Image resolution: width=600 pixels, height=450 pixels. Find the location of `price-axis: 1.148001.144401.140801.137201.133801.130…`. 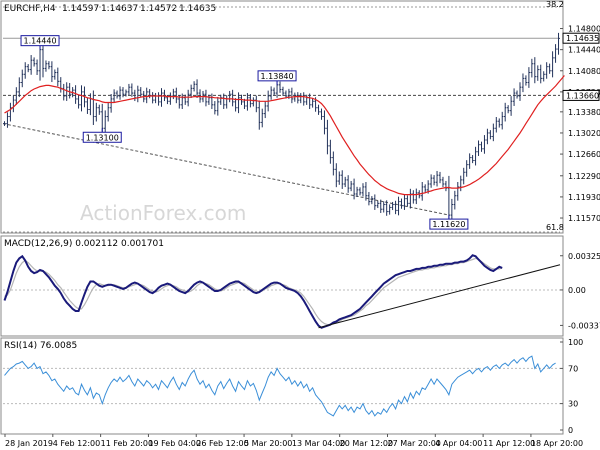

price-axis: 1.148001.144401.140801.137201.133801.130… is located at coordinates (580, 124).